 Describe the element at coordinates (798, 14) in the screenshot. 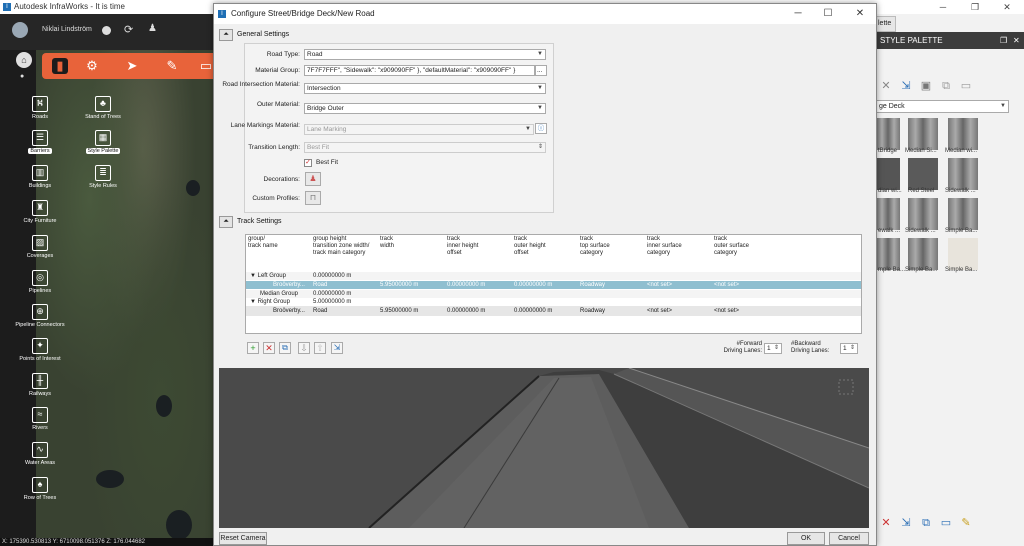

I see `dialog-minimize-button: ─` at that location.